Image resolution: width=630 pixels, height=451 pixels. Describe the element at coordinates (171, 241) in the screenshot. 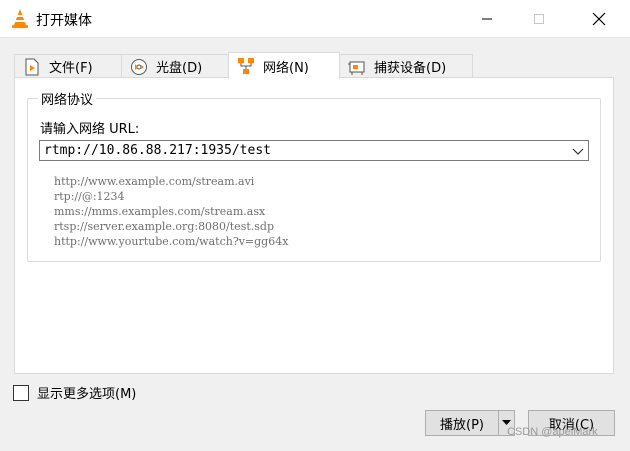

I see `example-url: http://www.yourtube.com/watch?v=gg64x` at that location.